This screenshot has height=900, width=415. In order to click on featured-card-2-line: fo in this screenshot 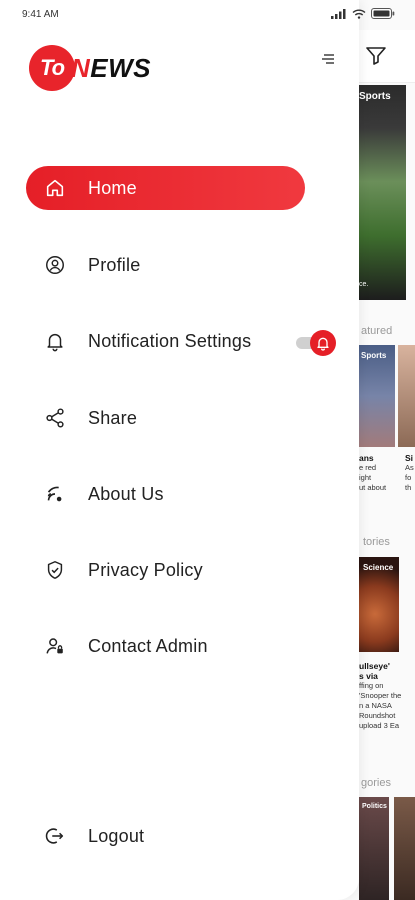, I will do `click(408, 477)`.